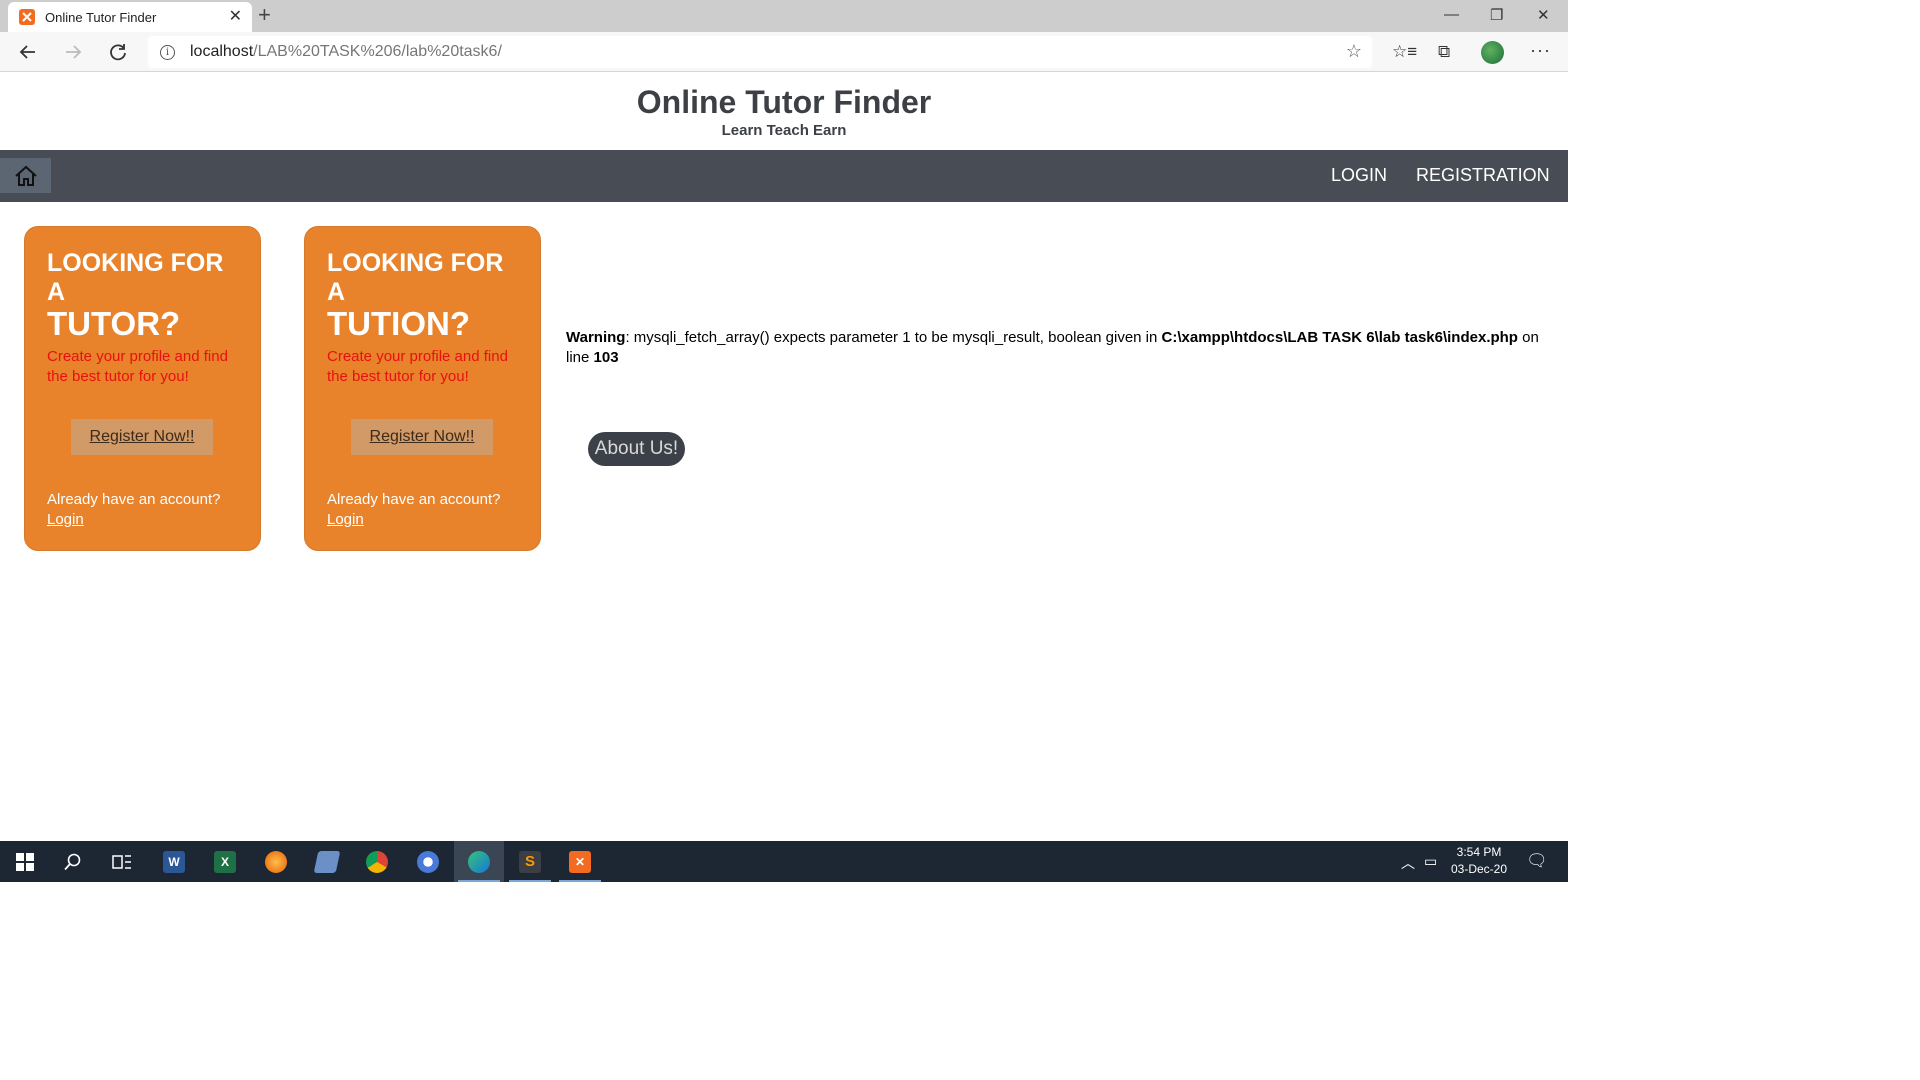 This screenshot has height=1080, width=1920. Describe the element at coordinates (222, 51) in the screenshot. I see `url-host: localhost` at that location.